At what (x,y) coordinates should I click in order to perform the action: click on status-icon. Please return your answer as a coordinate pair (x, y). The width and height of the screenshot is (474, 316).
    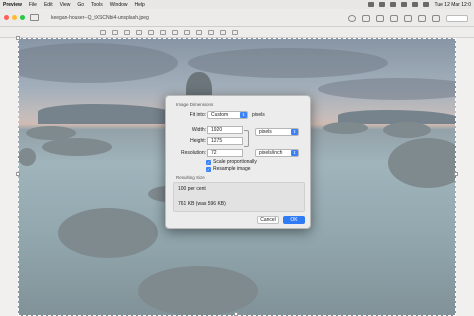
    Looking at the image, I should click on (371, 4).